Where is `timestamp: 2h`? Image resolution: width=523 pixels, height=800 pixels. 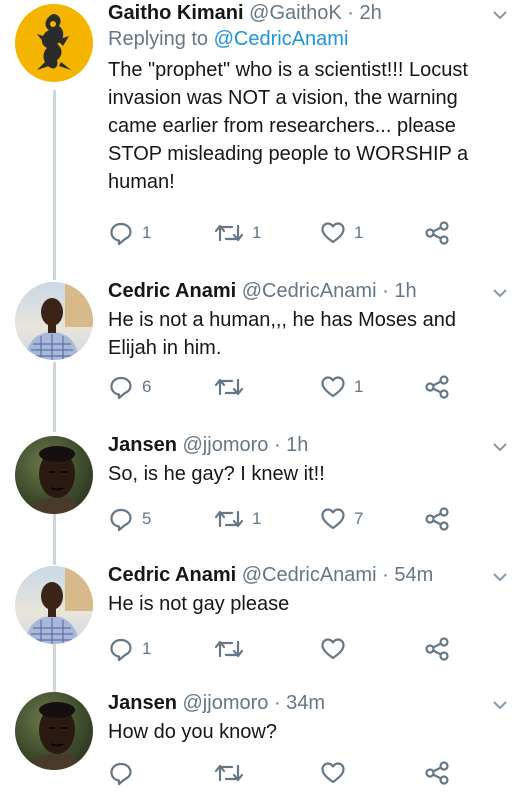
timestamp: 2h is located at coordinates (371, 13).